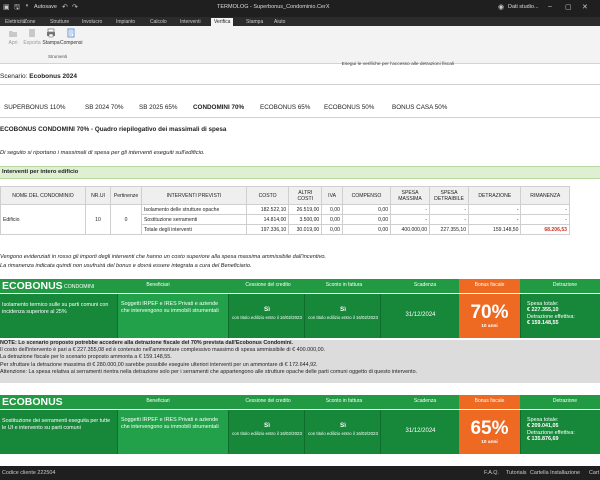  What do you see at coordinates (126, 195) in the screenshot?
I see `col-pertinenze: Pertinenze` at bounding box center [126, 195].